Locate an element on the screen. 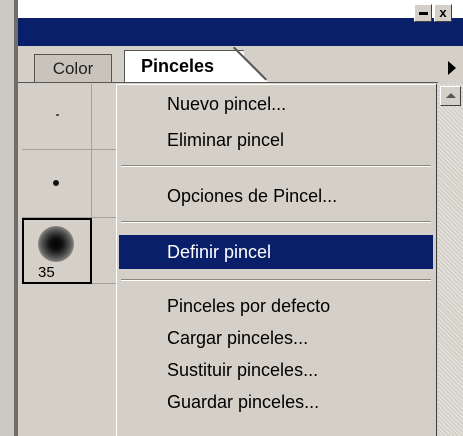 Image resolution: width=463 pixels, height=436 pixels. vertical-scrollbar is located at coordinates (450, 260).